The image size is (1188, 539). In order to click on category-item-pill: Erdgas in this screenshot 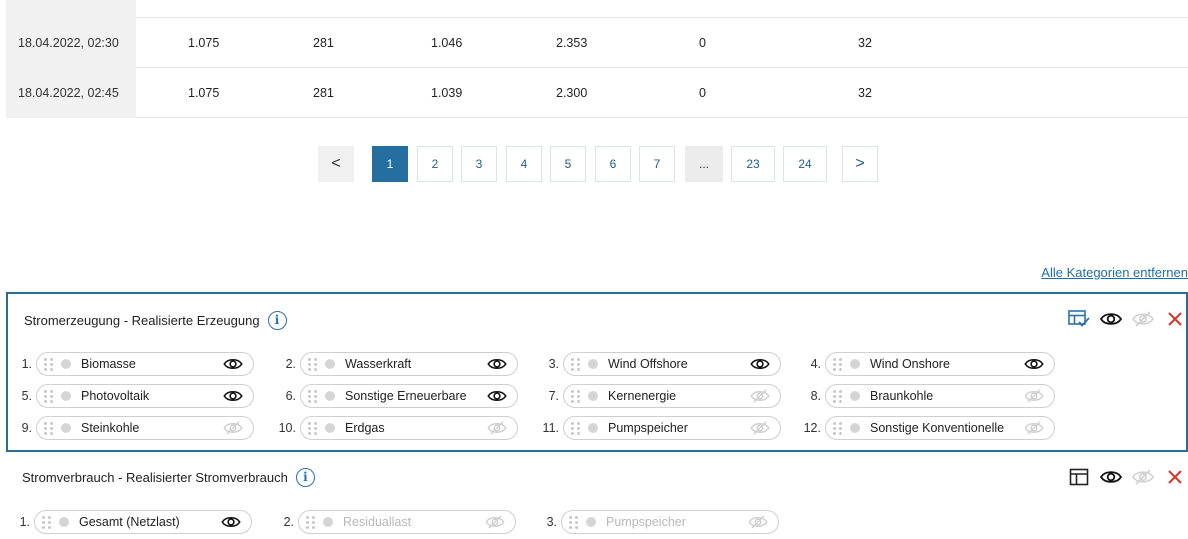, I will do `click(409, 428)`.